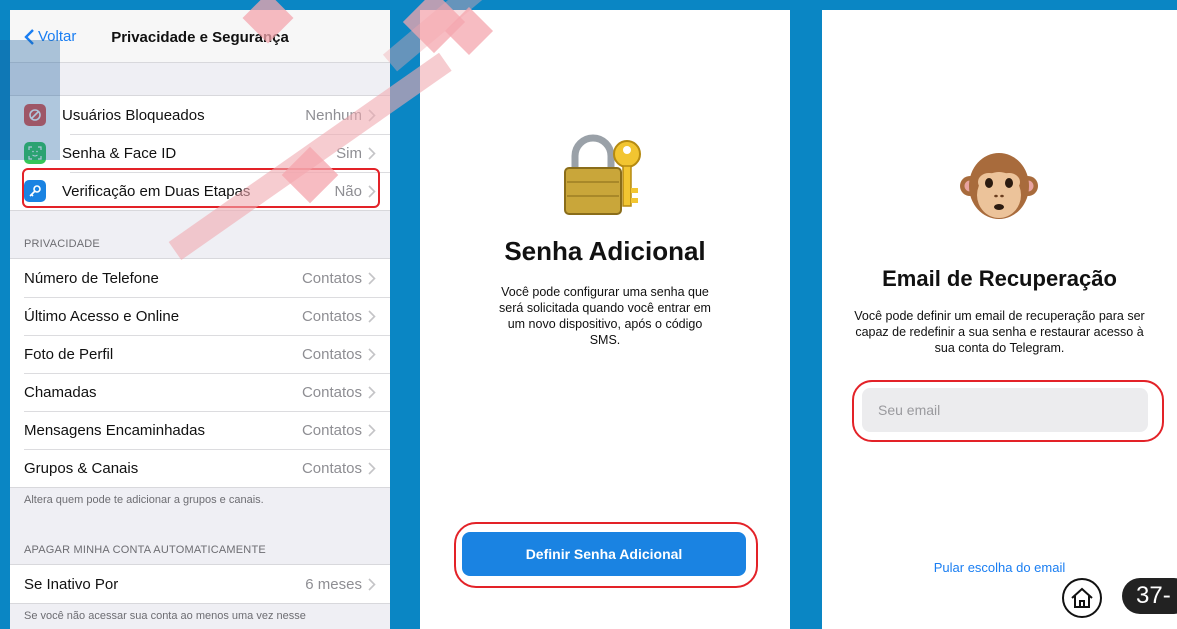  I want to click on blocked-users-item: Usuários Bloqueados Nenhum, so click(200, 115).